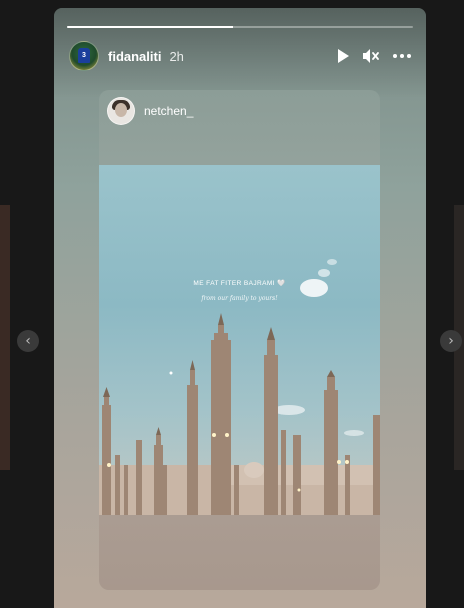 The height and width of the screenshot is (608, 464). What do you see at coordinates (402, 56) in the screenshot?
I see `more-options-icon` at bounding box center [402, 56].